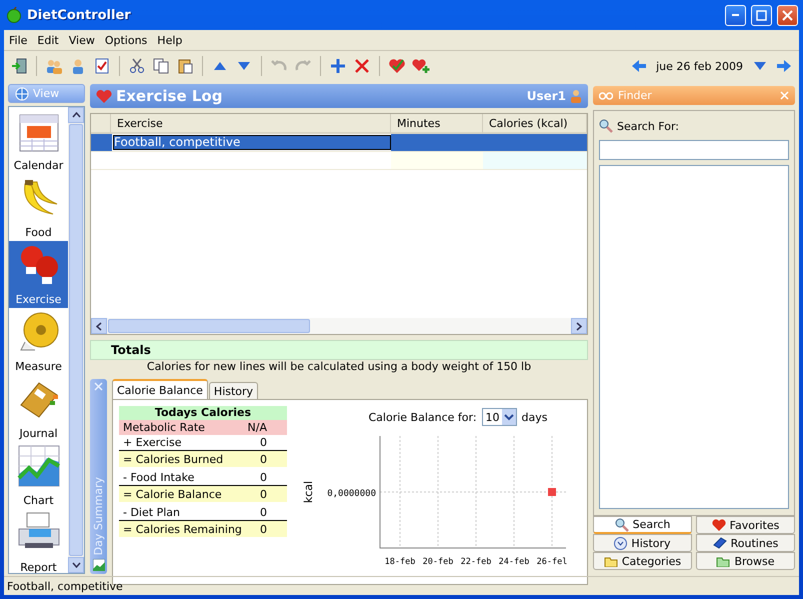  I want to click on summary-label: - Food Intake, so click(158, 477).